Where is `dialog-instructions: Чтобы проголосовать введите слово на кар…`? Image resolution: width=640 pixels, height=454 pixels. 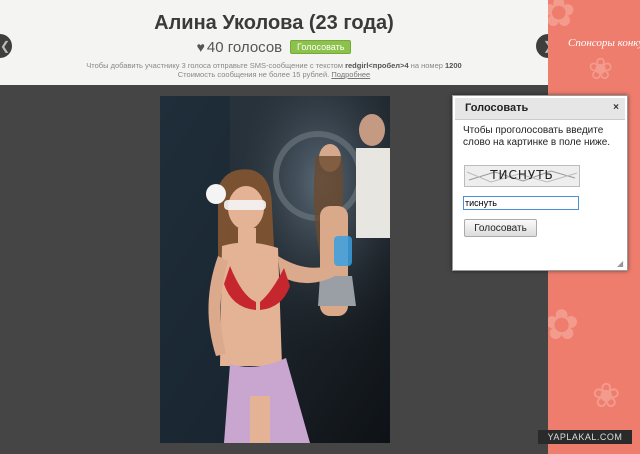
dialog-instructions: Чтобы проголосовать введите слово на кар… is located at coordinates (537, 136).